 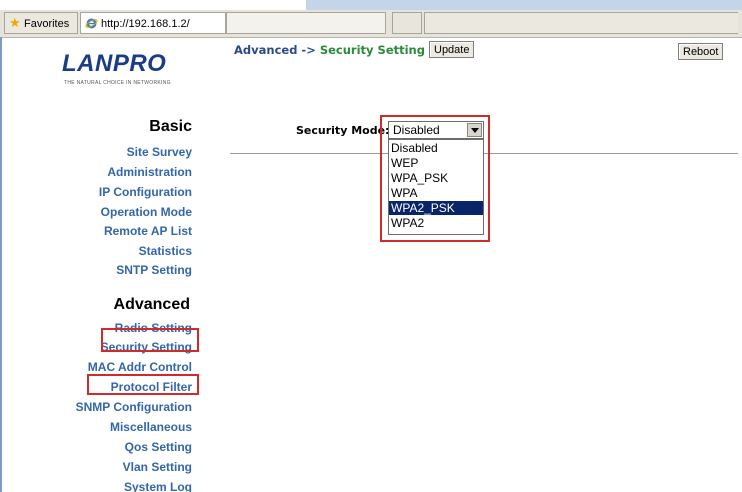 I want to click on advanced-heading: Advanced, so click(x=151, y=304).